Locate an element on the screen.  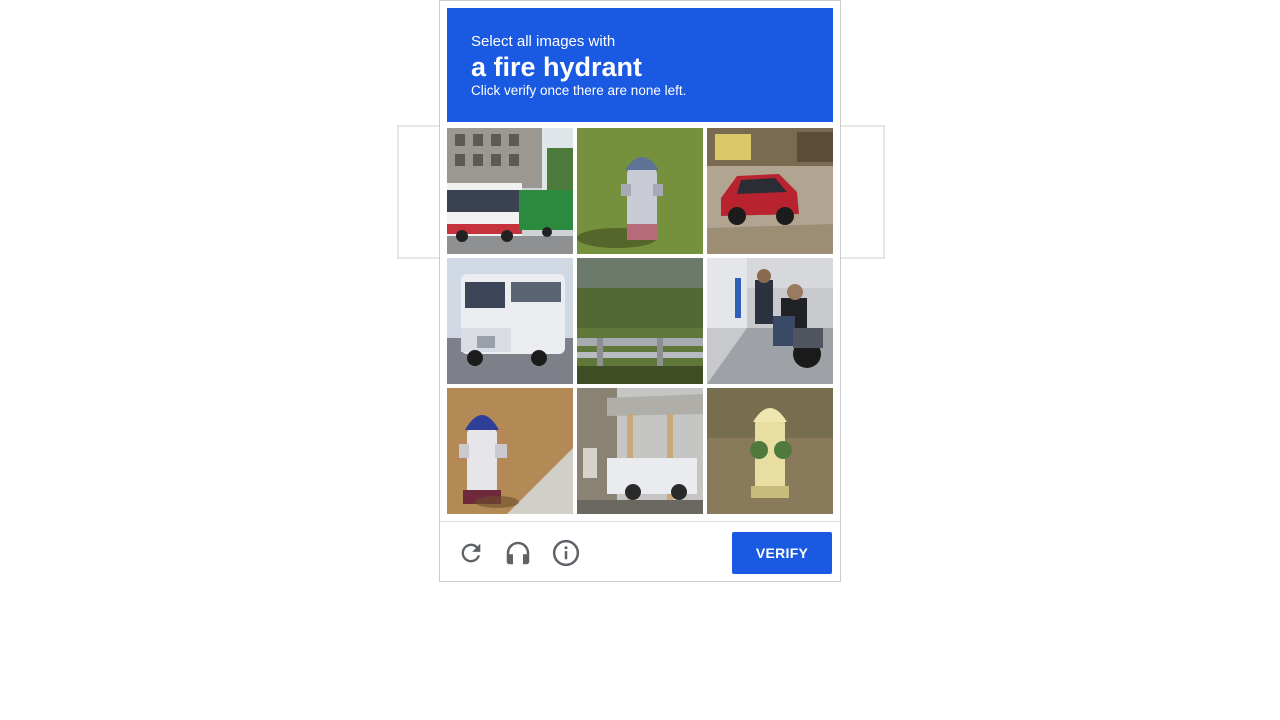
prompt-instructions: Click verify once there are none left. is located at coordinates (579, 90).